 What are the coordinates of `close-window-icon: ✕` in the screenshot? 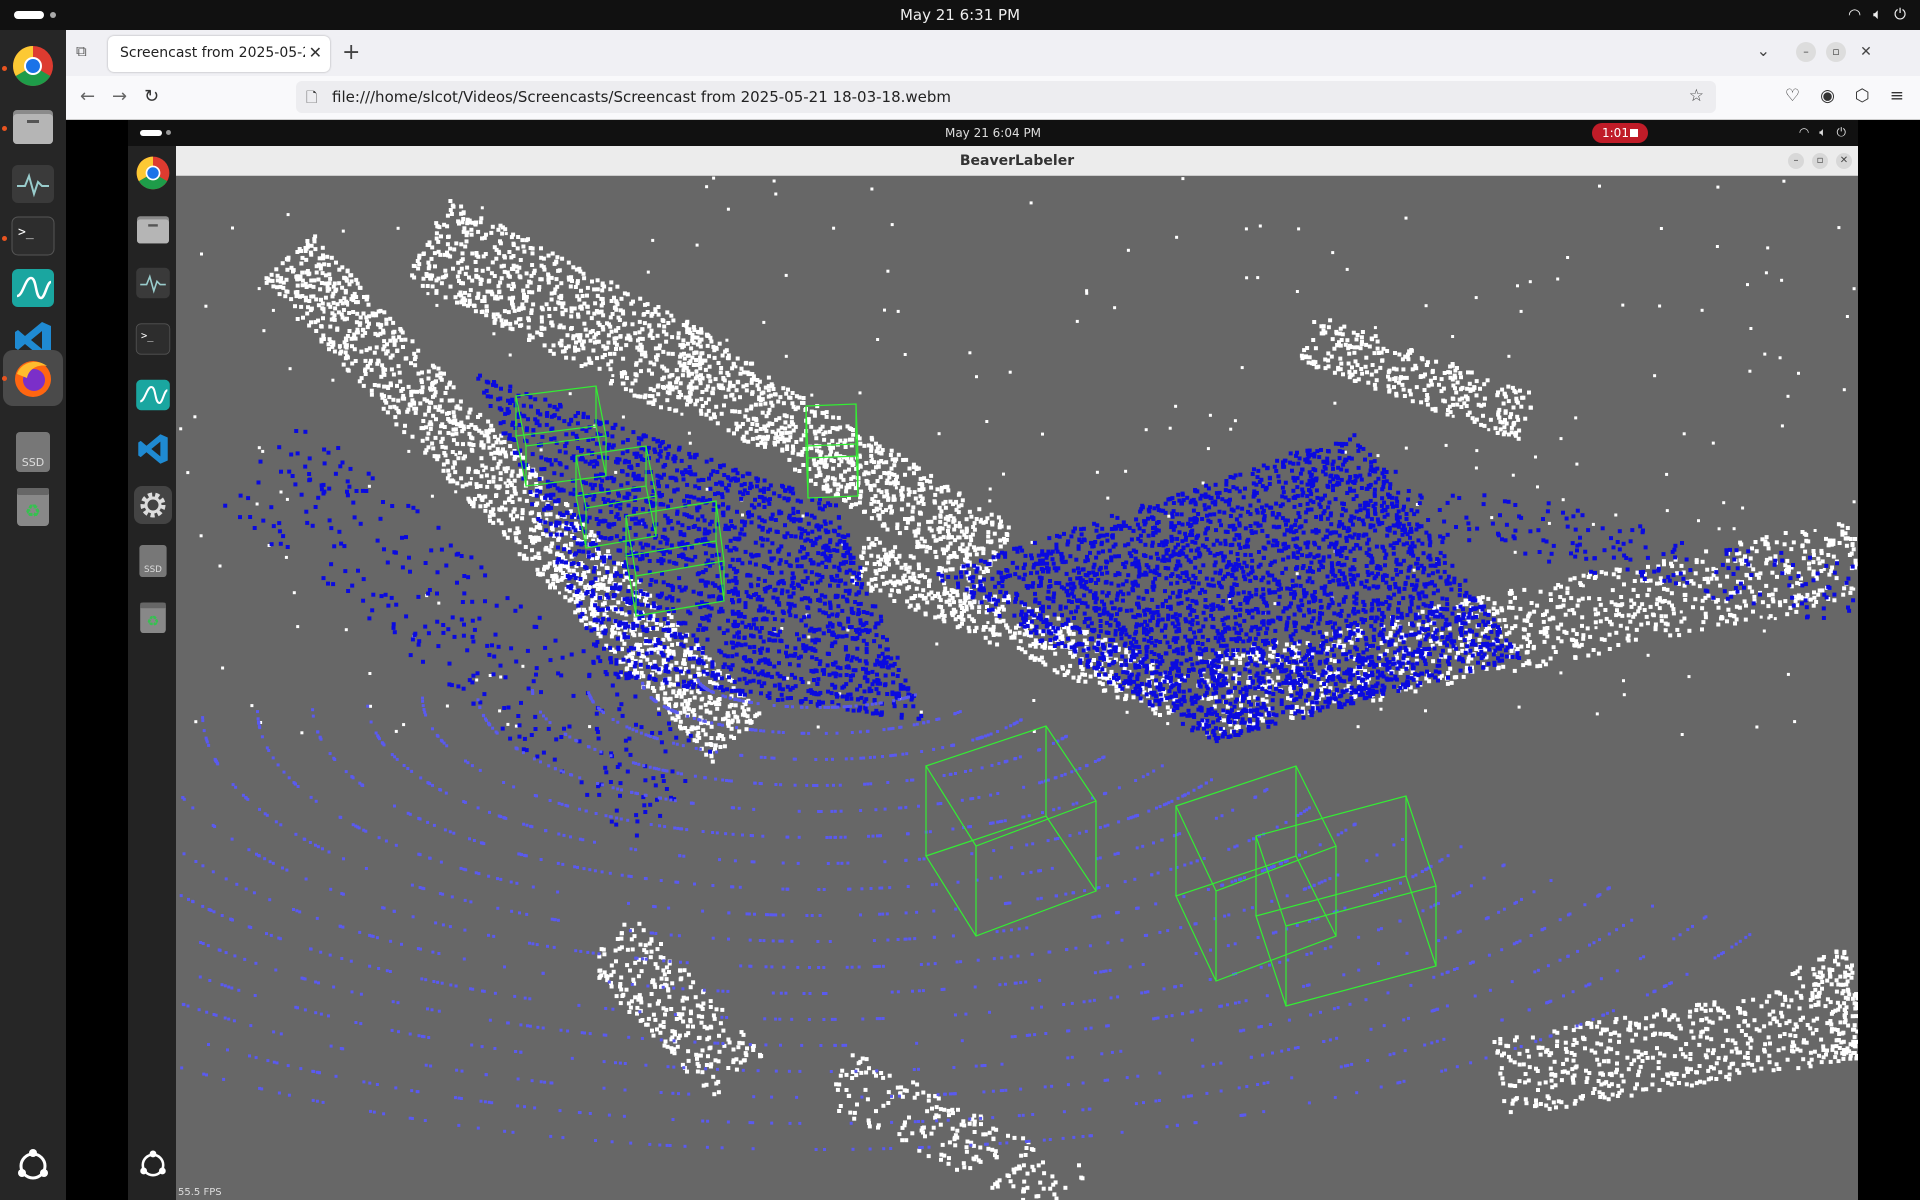 It's located at (1866, 52).